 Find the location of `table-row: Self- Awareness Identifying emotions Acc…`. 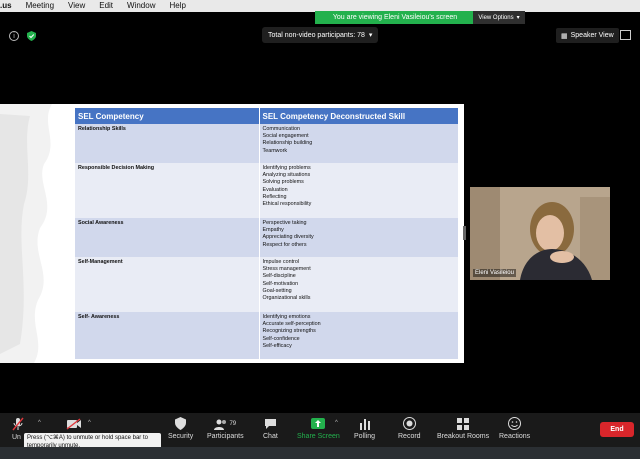

table-row: Self- Awareness Identifying emotions Acc… is located at coordinates (266, 335).